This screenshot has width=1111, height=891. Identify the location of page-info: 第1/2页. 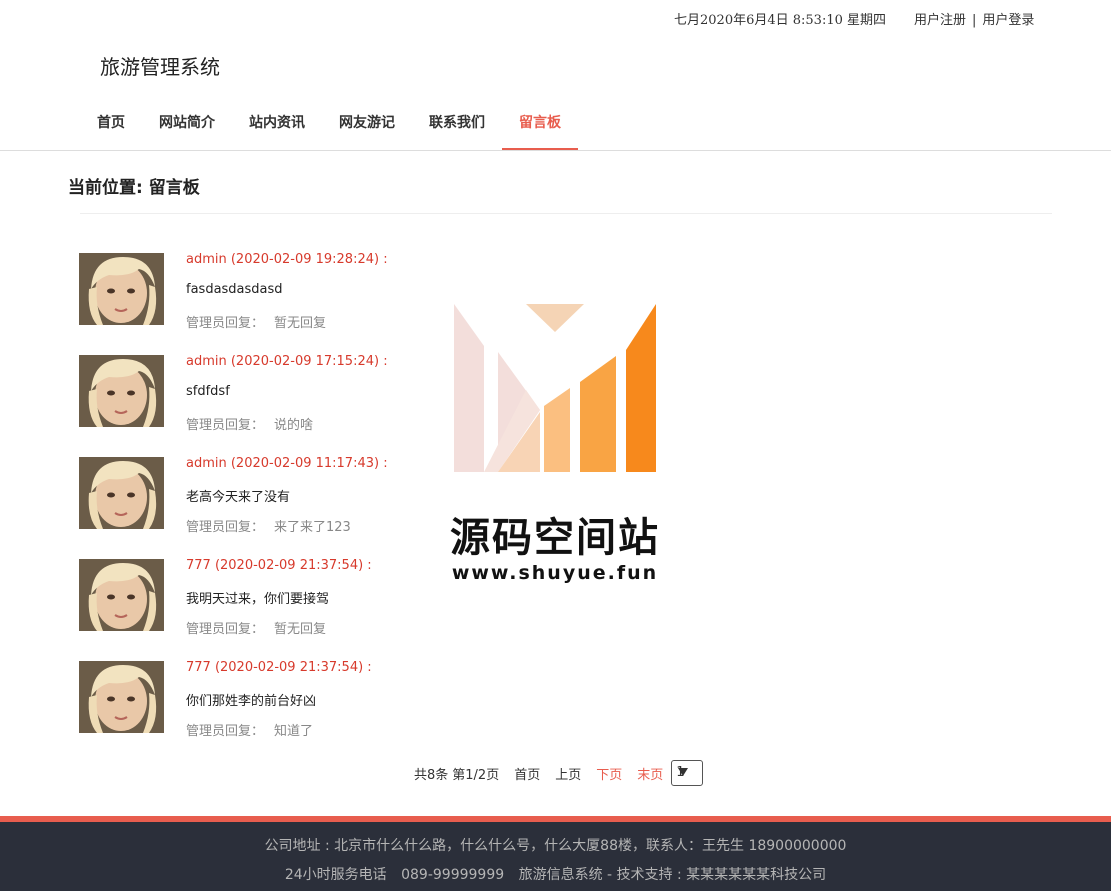
(476, 775).